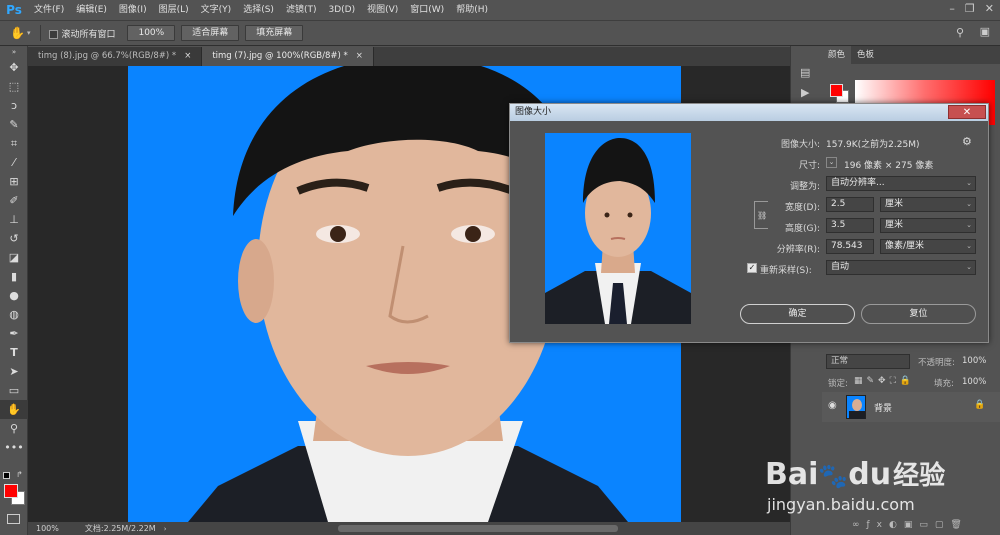  I want to click on height-label: 高度(G):, so click(802, 229).